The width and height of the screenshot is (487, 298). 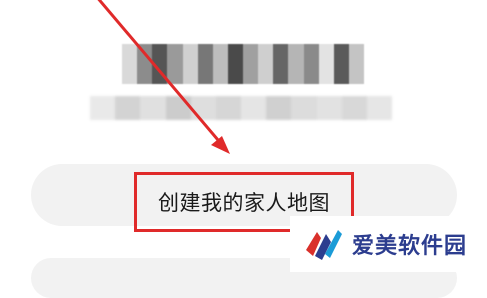 What do you see at coordinates (324, 245) in the screenshot?
I see `aimei-logo-icon` at bounding box center [324, 245].